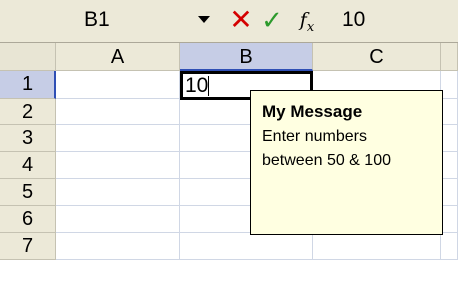 The width and height of the screenshot is (458, 307). I want to click on input-message-body: Enter numbers between 50 & 100, so click(326, 148).